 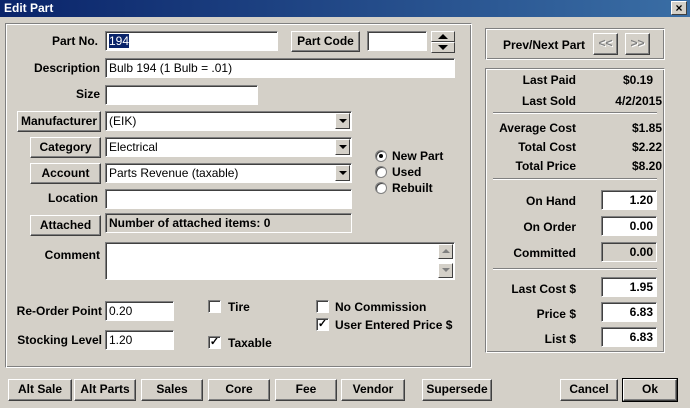 What do you see at coordinates (547, 147) in the screenshot?
I see `total-cost-label: Total Cost` at bounding box center [547, 147].